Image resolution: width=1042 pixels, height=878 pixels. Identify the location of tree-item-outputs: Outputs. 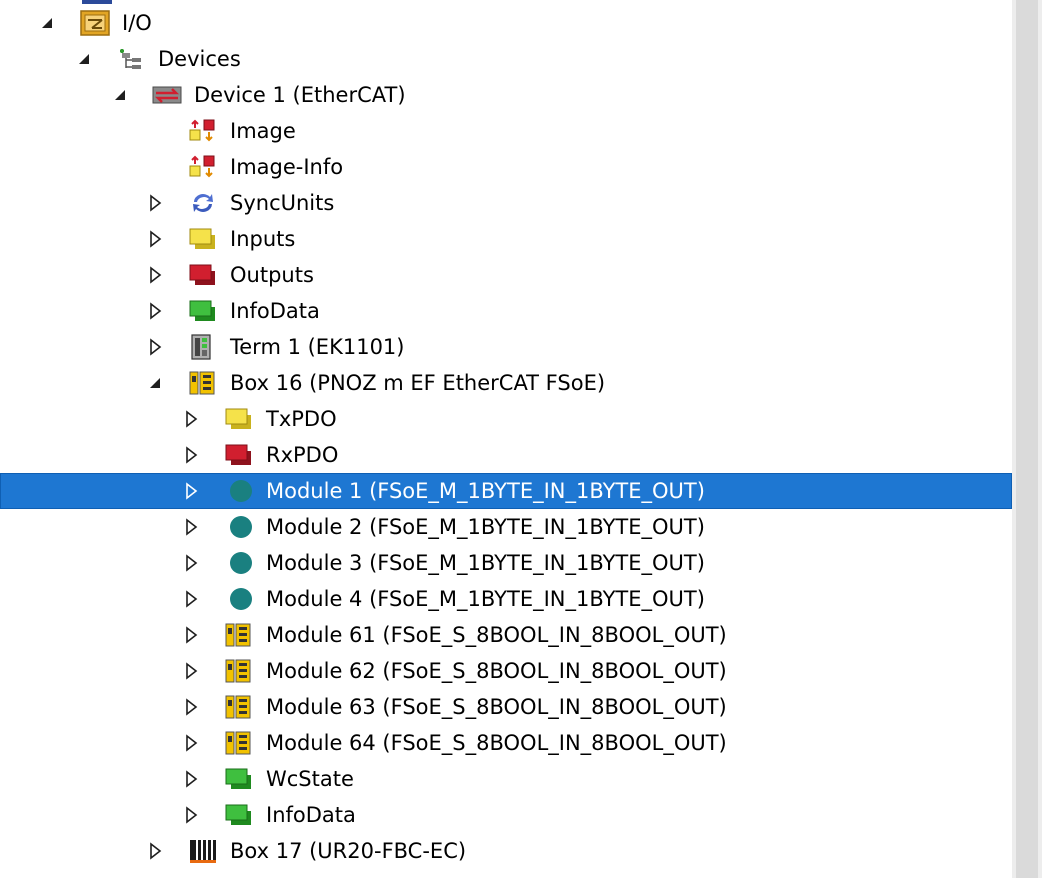
(506, 275).